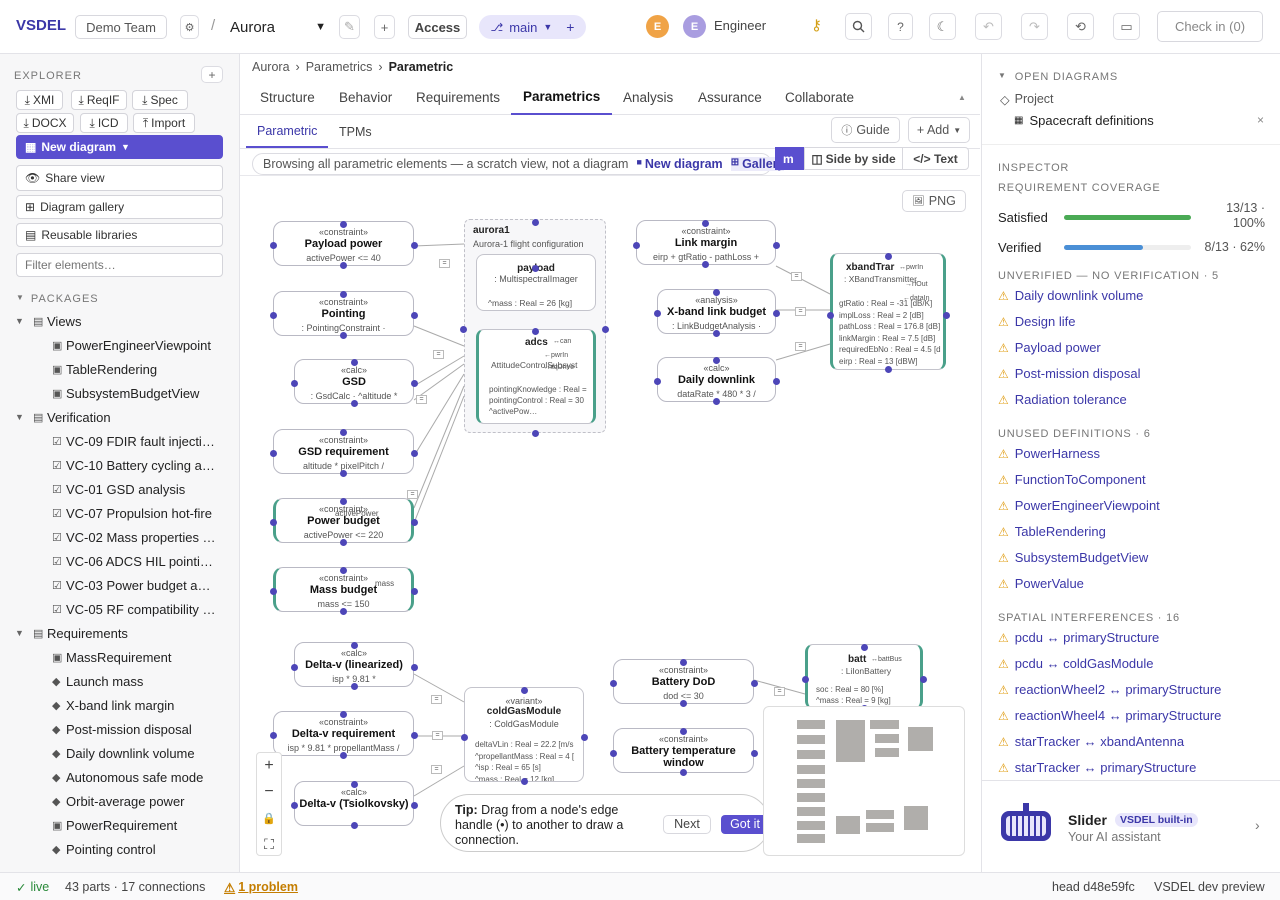  I want to click on warning-item: ⚠ TableRendering, so click(1052, 531).